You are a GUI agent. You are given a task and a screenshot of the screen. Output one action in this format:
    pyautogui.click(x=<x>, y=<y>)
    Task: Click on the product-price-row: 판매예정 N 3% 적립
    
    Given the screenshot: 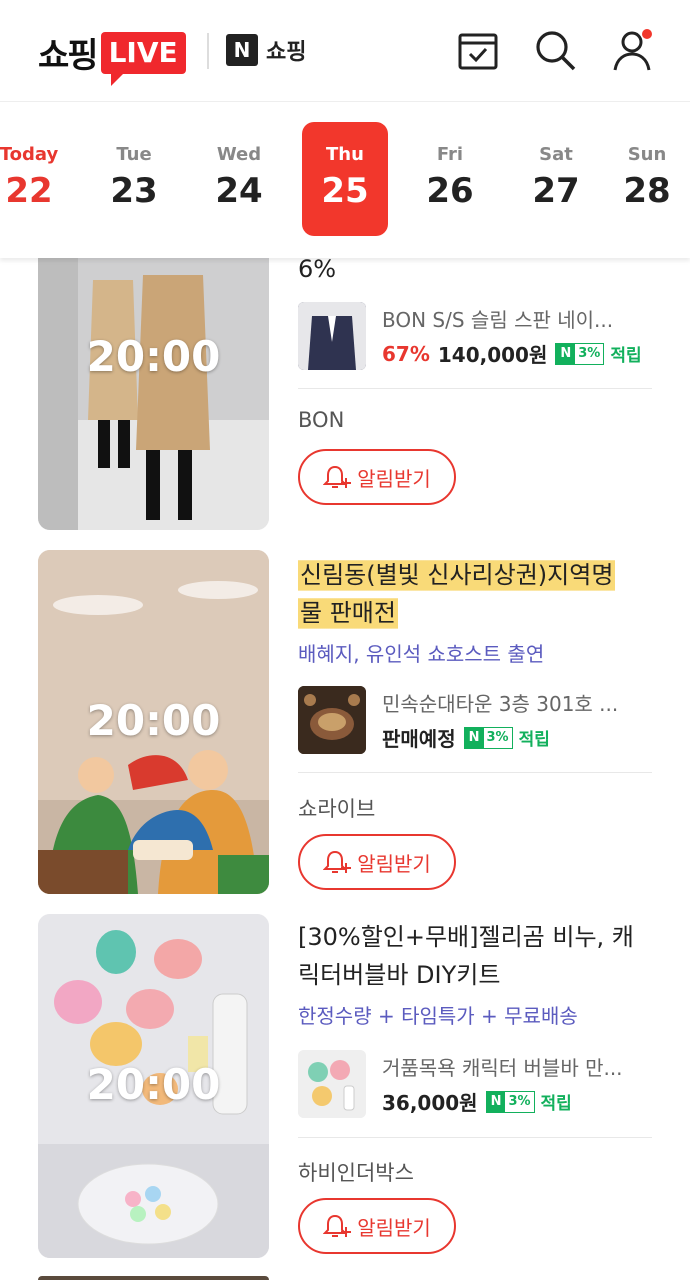 What is the action you would take?
    pyautogui.click(x=500, y=737)
    